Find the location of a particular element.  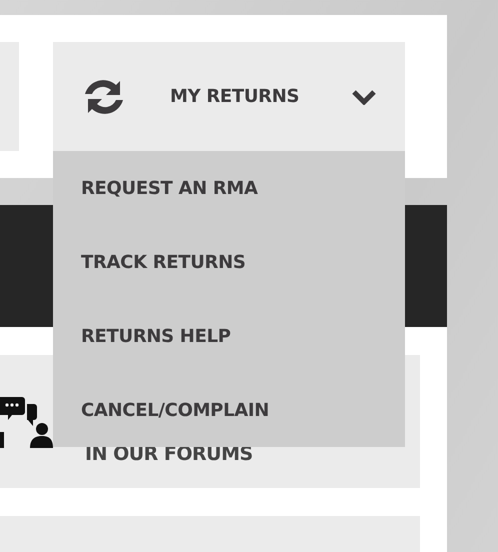

menu-item: CANCEL/COMPLAIN is located at coordinates (161, 410).